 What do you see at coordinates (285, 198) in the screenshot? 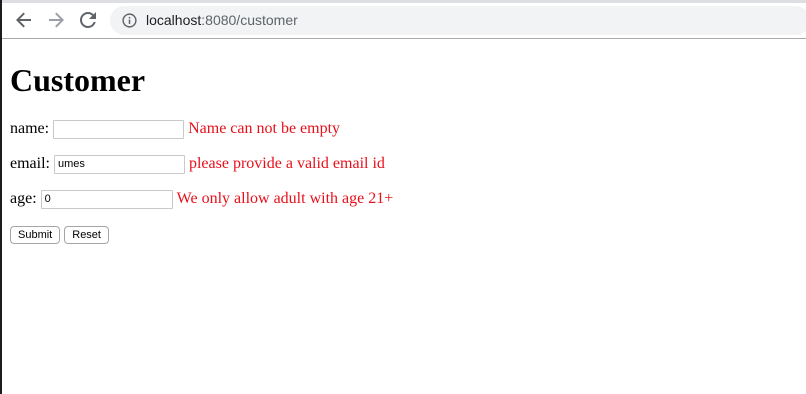
I see `age-error: We only allow adult with age 21+` at bounding box center [285, 198].